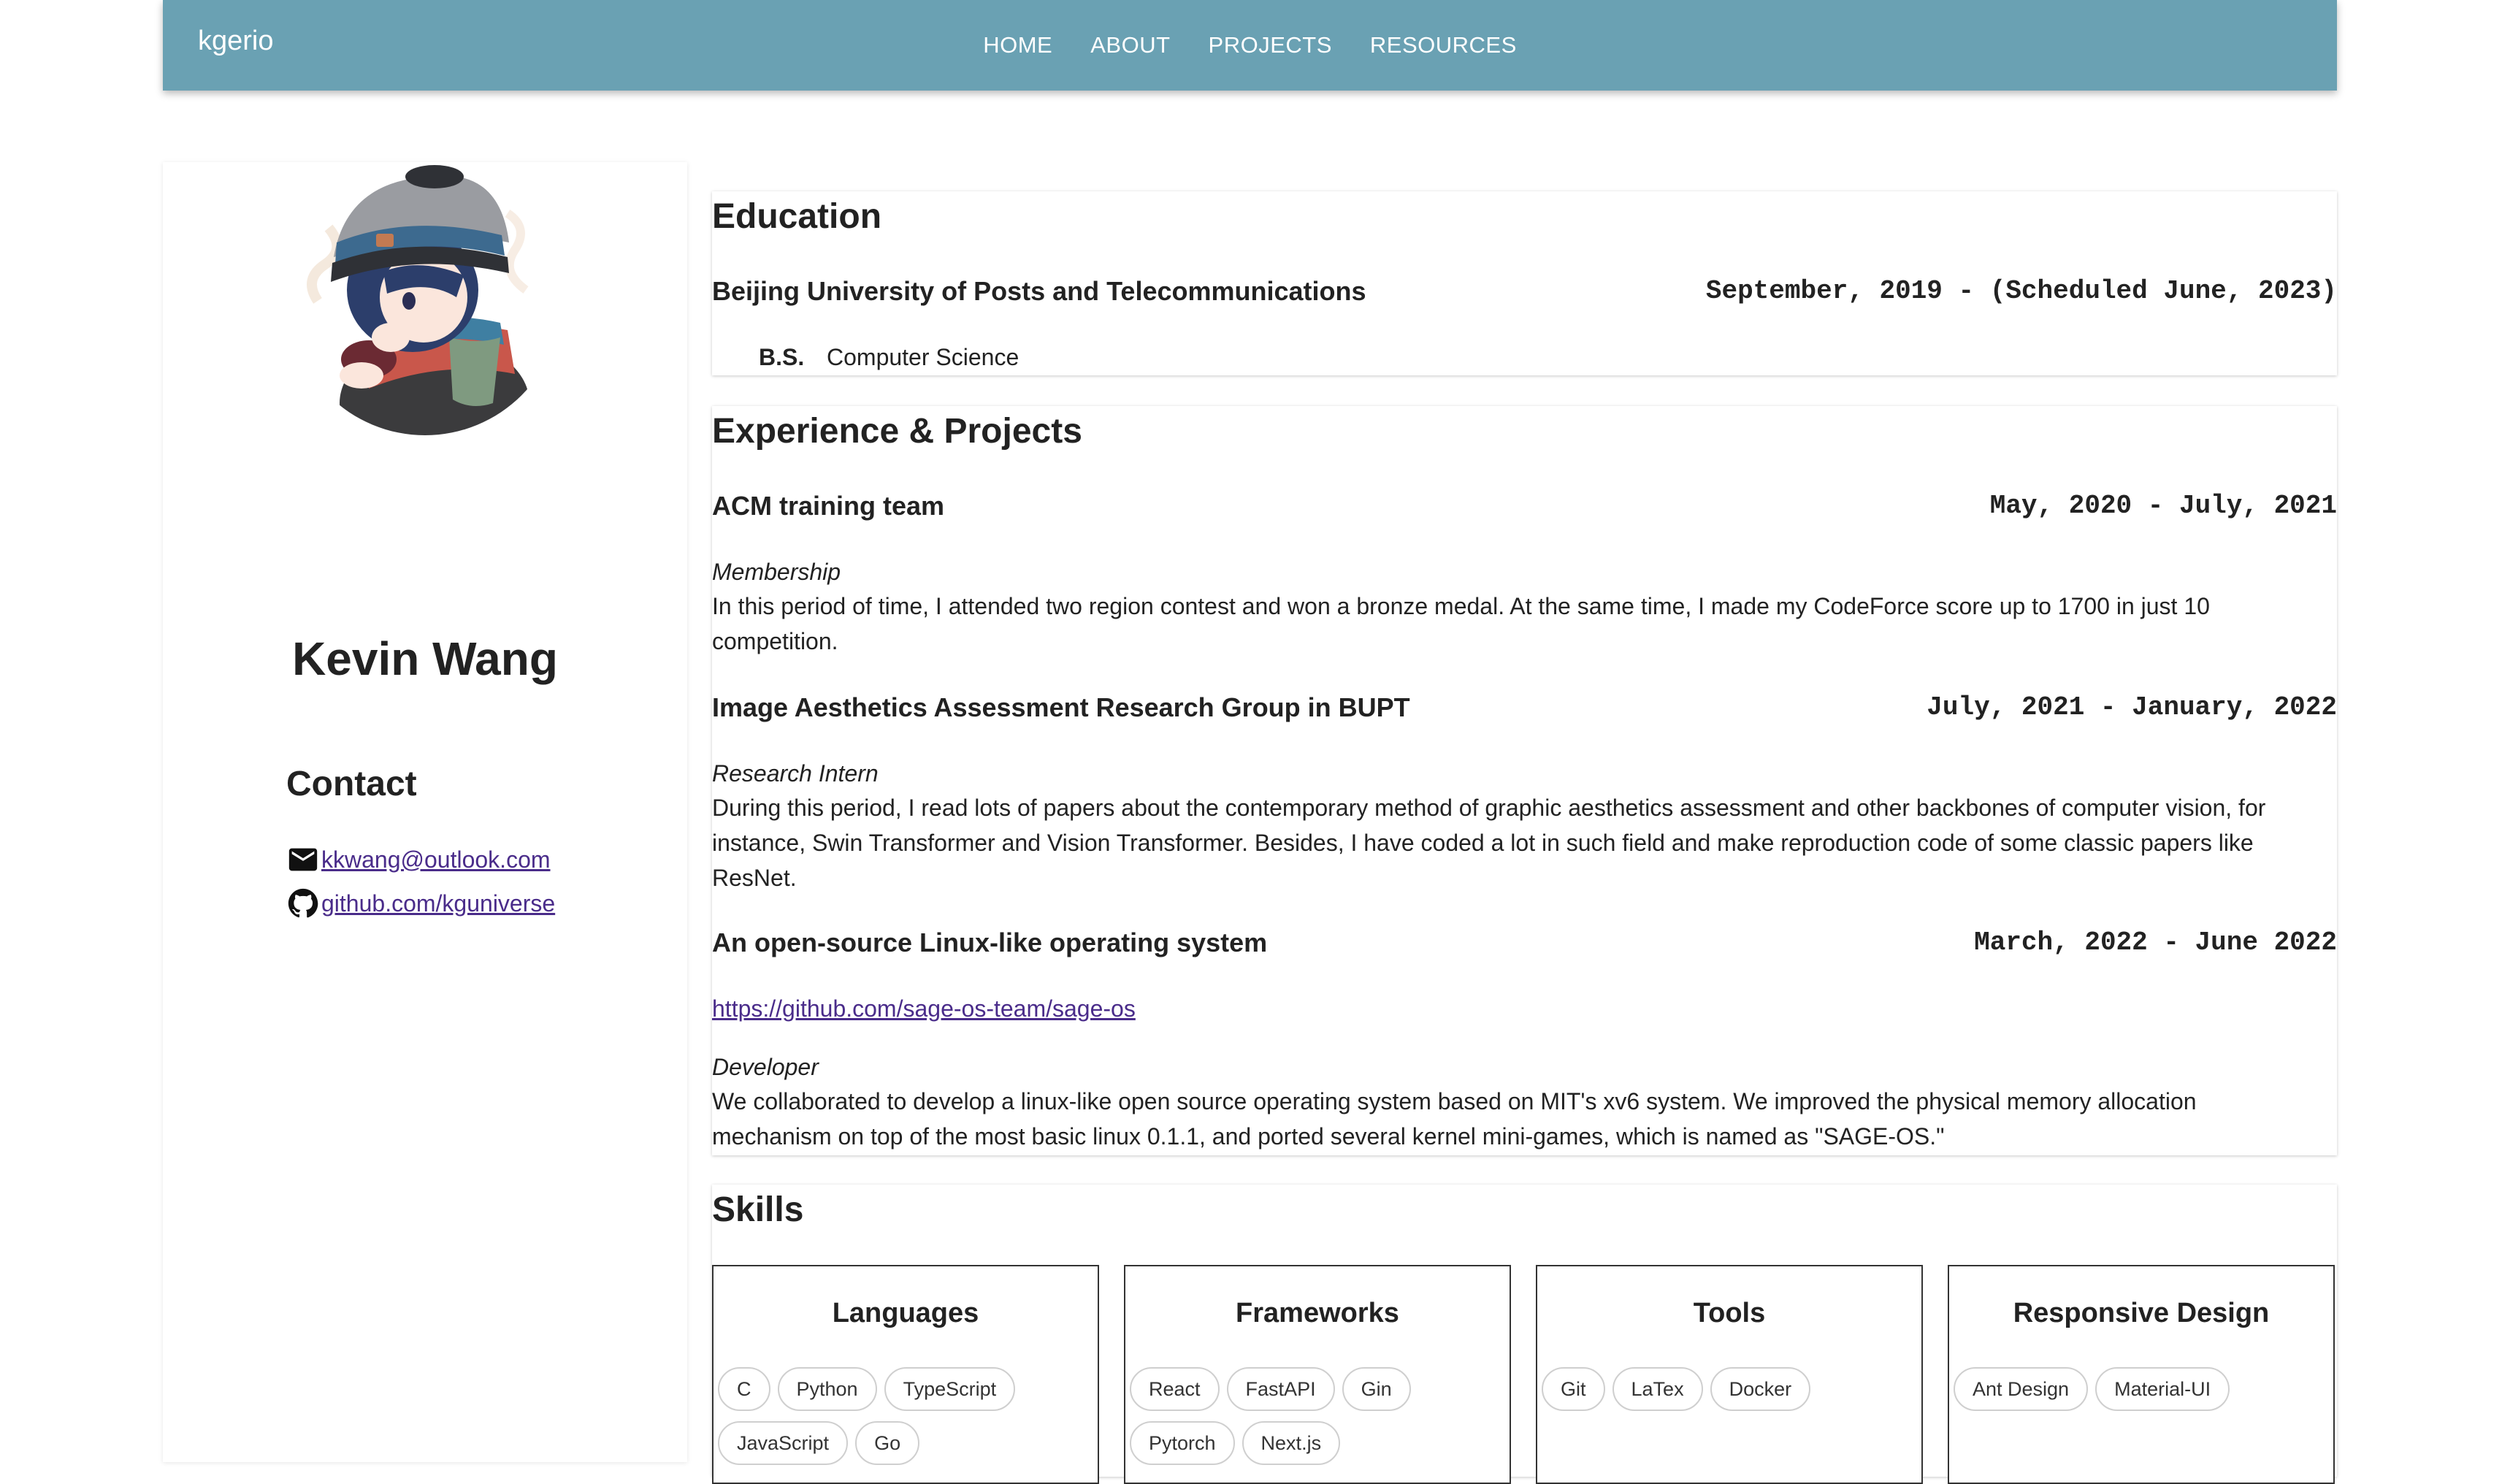 The width and height of the screenshot is (2502, 1484). I want to click on skill-group-title: Frameworks, so click(1317, 1313).